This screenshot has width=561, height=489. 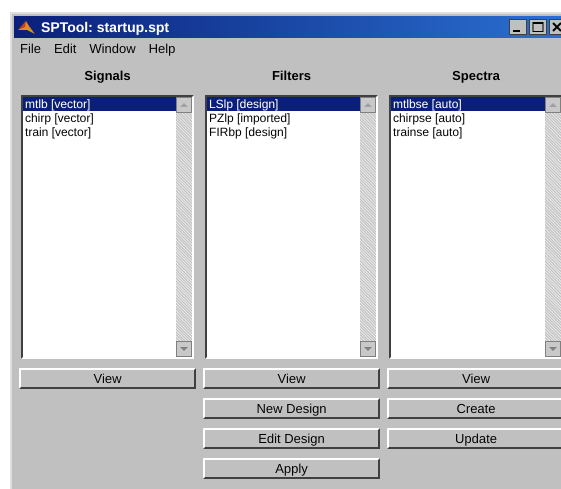 I want to click on list-item: mtlb [vector], so click(x=99, y=104).